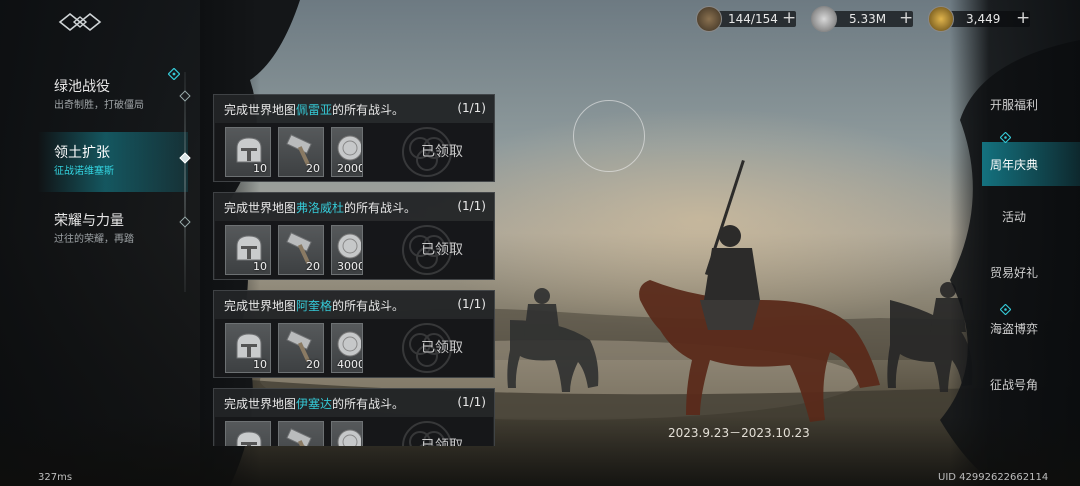 The width and height of the screenshot is (1080, 486). What do you see at coordinates (350, 168) in the screenshot?
I see `reward-count: 2000` at bounding box center [350, 168].